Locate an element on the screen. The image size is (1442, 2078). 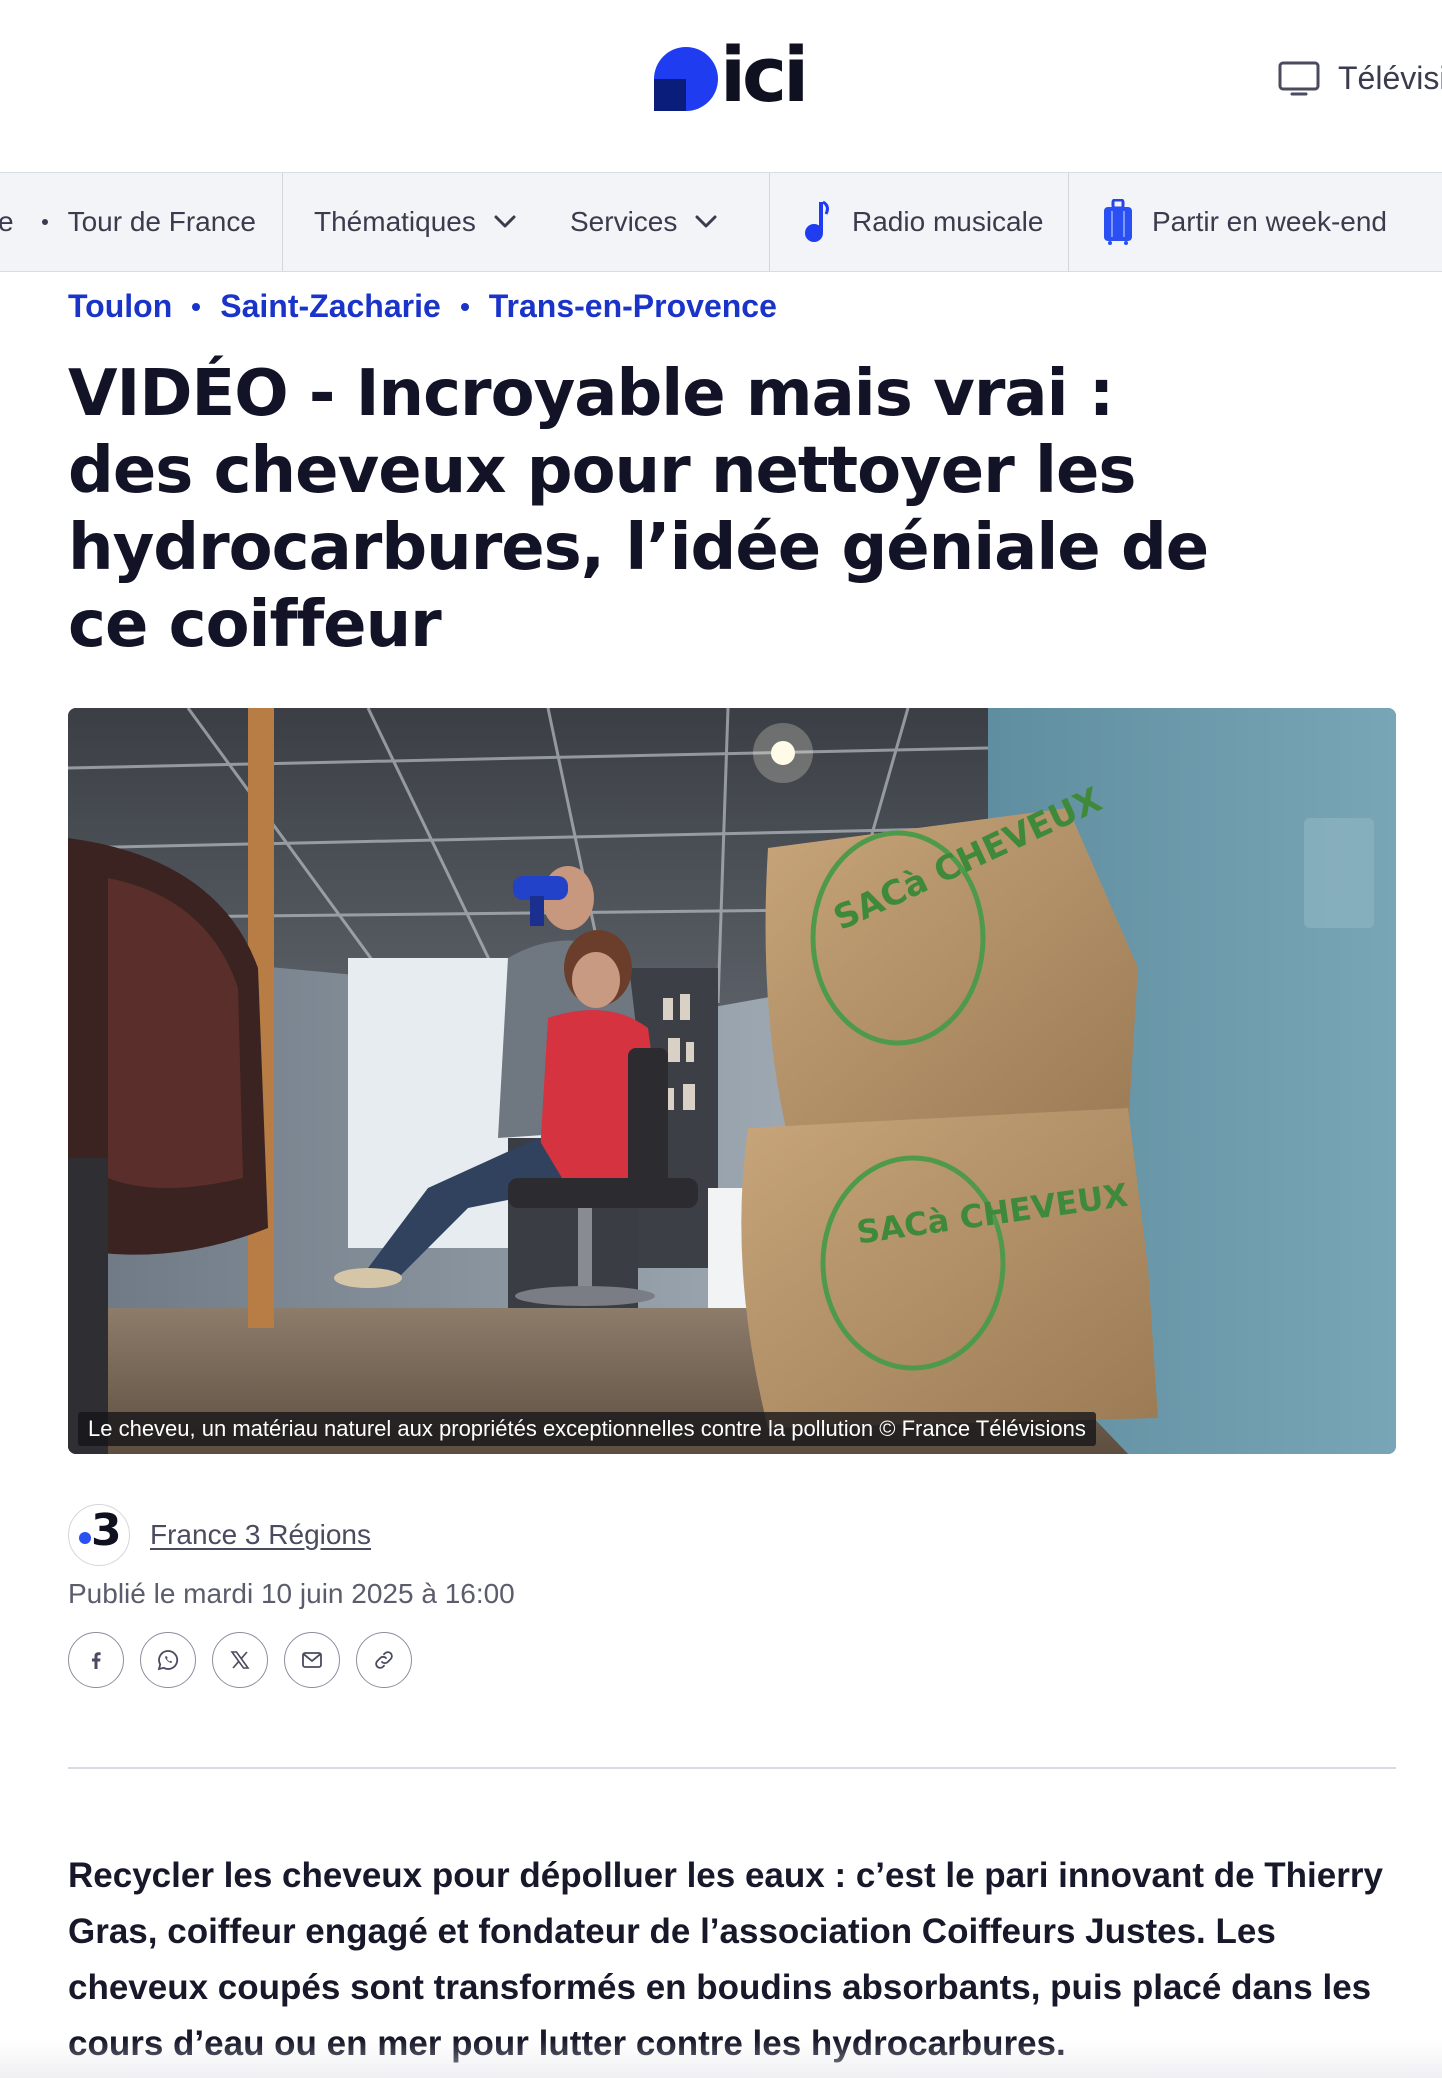
share-facebook-button is located at coordinates (96, 1660).